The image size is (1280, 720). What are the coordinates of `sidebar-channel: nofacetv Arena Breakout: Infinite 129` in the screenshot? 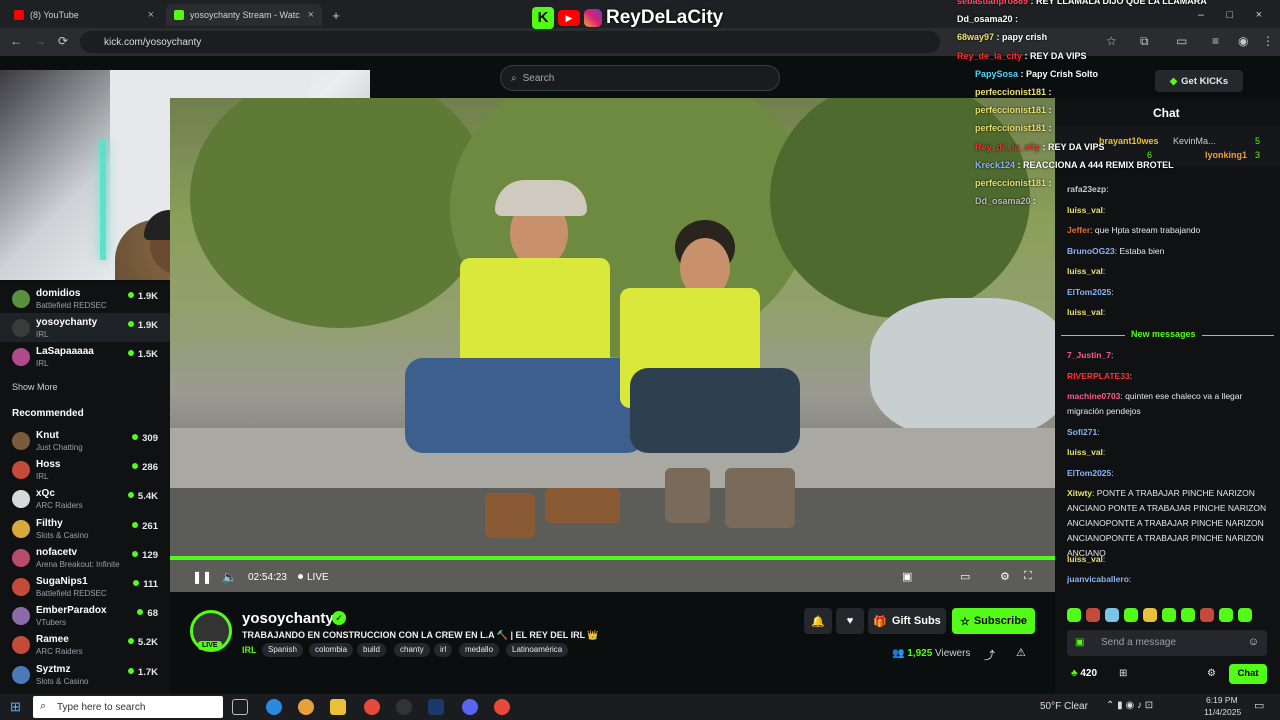 It's located at (85, 557).